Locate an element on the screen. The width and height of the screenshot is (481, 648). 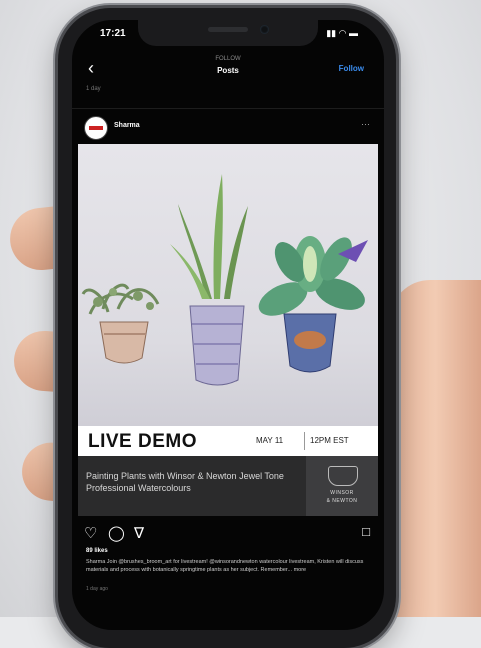
banner-divider is located at coordinates (304, 441).